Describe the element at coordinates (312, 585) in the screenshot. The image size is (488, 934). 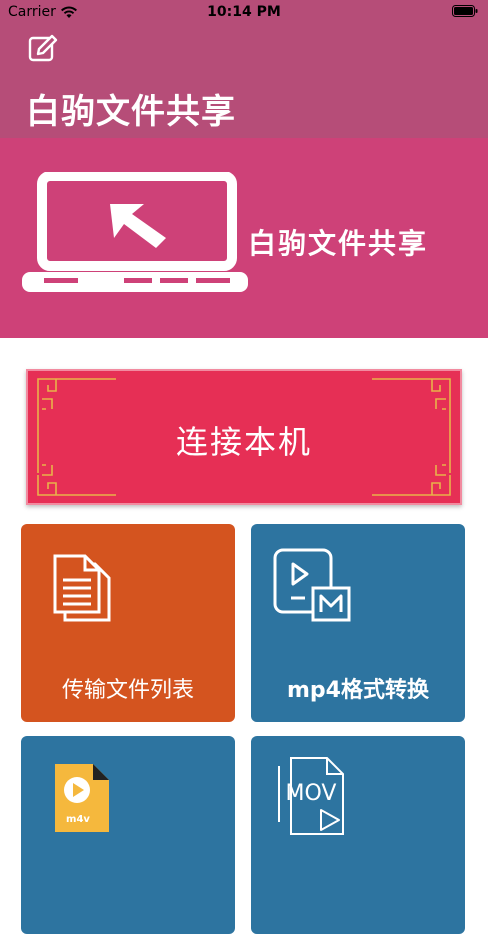
I see `video-convert-icon` at that location.